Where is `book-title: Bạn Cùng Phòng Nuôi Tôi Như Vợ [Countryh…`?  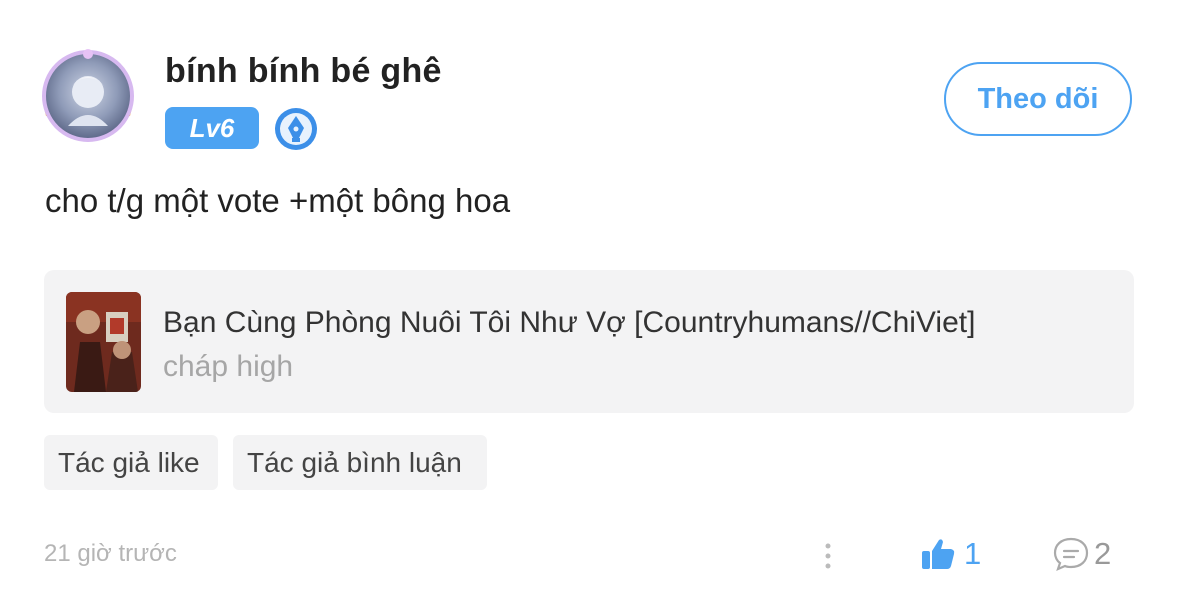 book-title: Bạn Cùng Phòng Nuôi Tôi Như Vợ [Countryh… is located at coordinates (569, 323).